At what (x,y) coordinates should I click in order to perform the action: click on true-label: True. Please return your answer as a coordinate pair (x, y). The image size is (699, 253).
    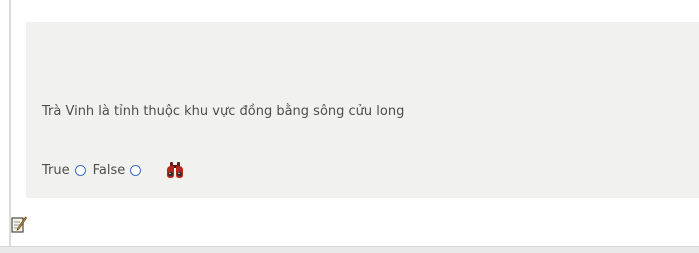
    Looking at the image, I should click on (56, 170).